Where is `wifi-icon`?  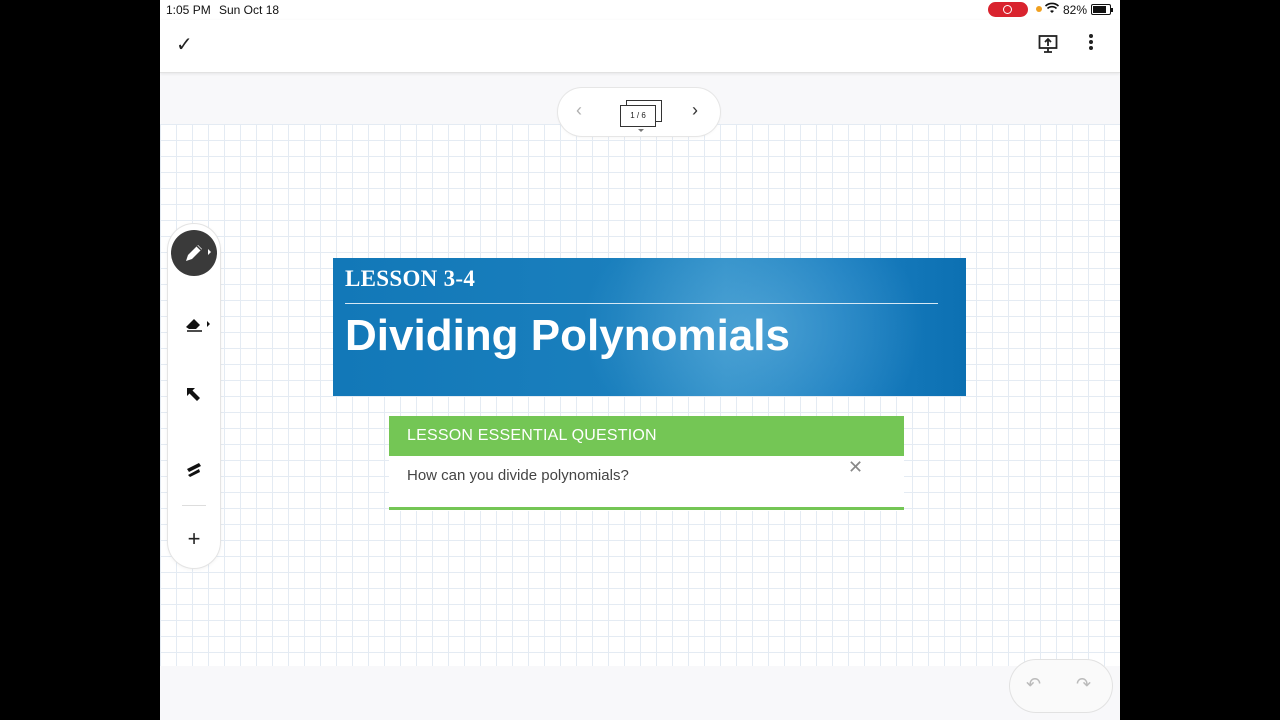 wifi-icon is located at coordinates (1052, 9).